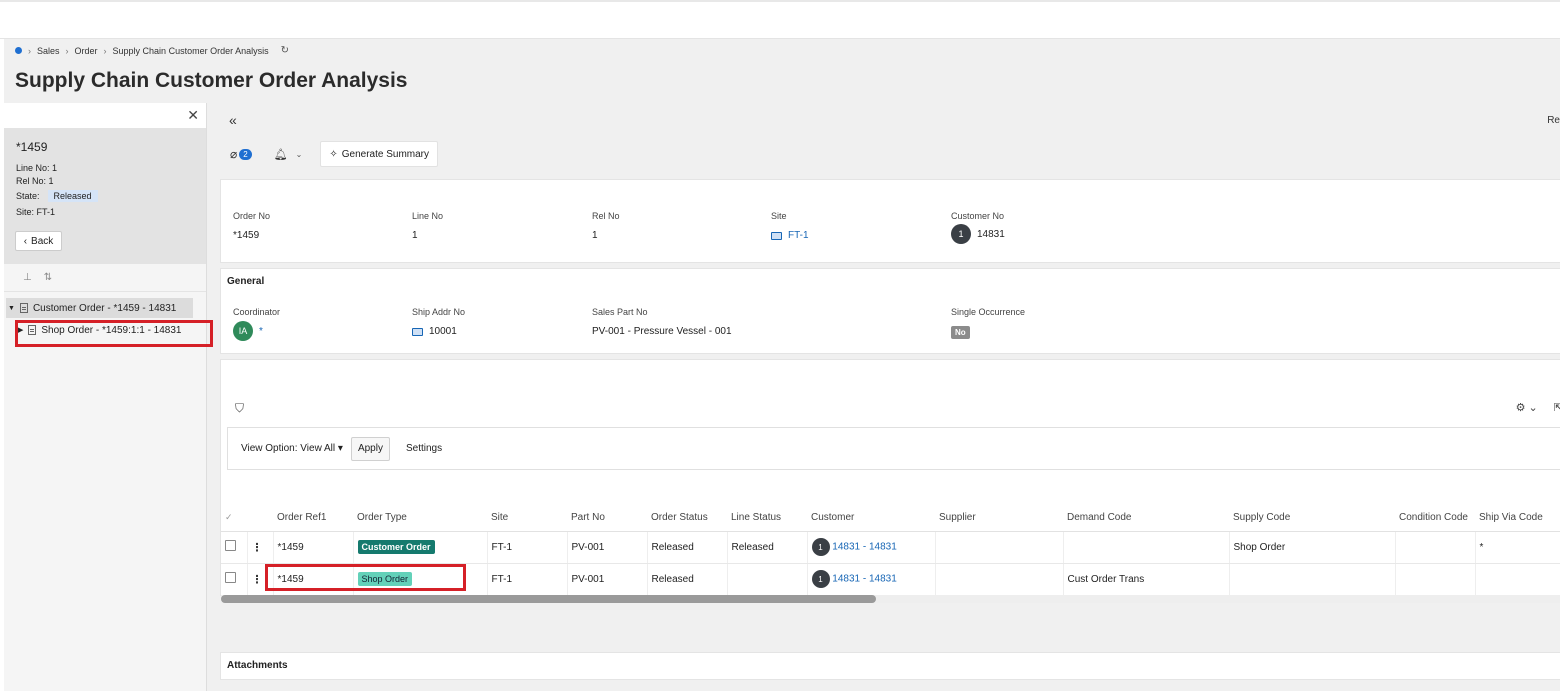 The height and width of the screenshot is (691, 1560). Describe the element at coordinates (420, 518) in the screenshot. I see `column-order-type: Order Type` at that location.